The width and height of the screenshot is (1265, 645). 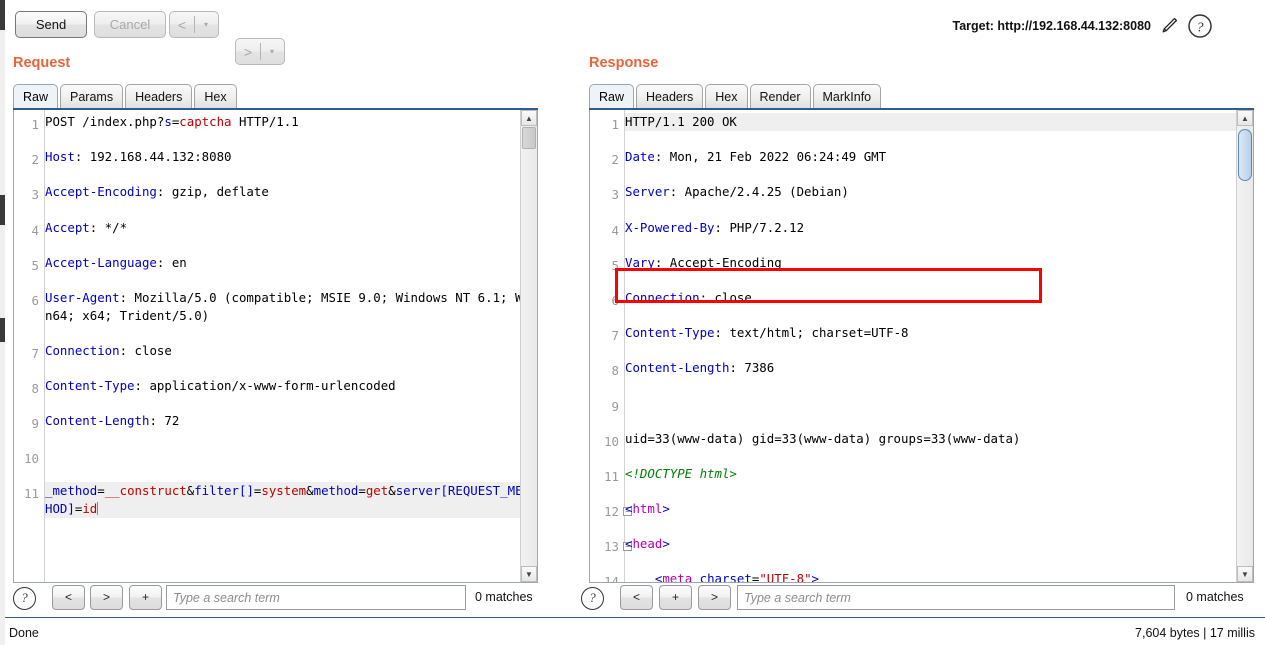 I want to click on status-message: Done, so click(x=24, y=633).